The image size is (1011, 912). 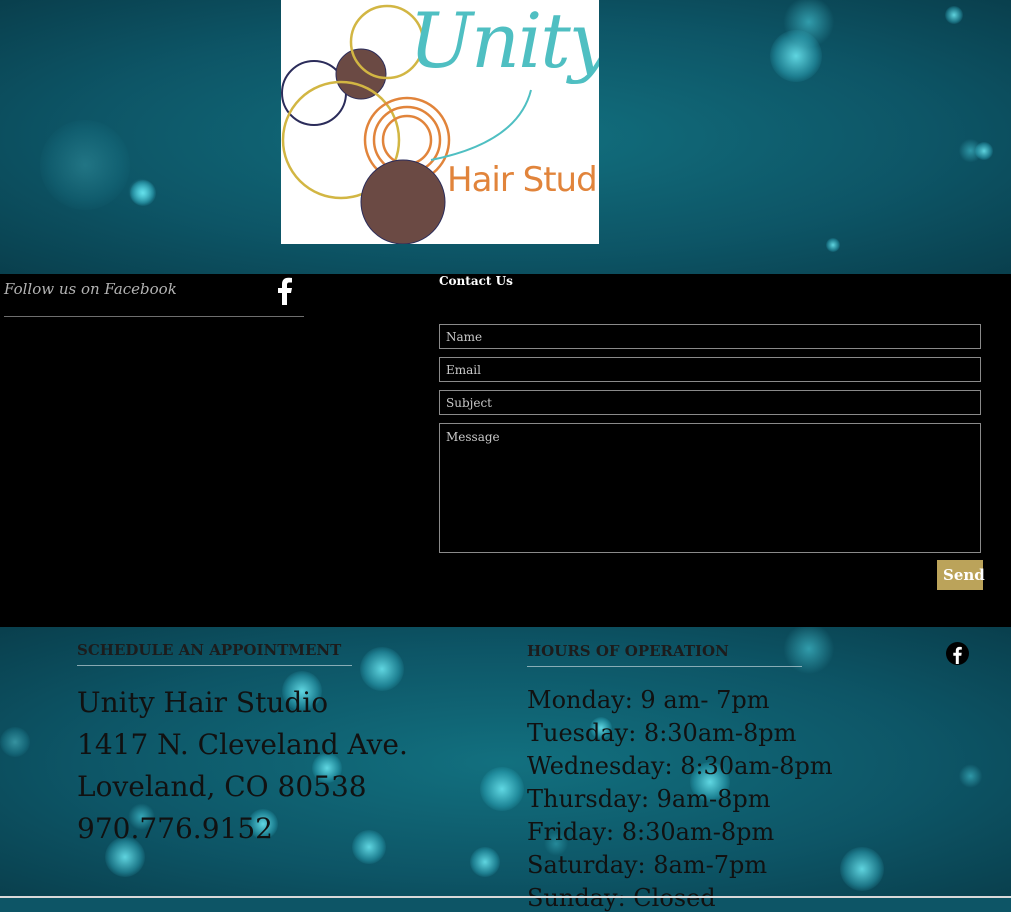 What do you see at coordinates (664, 666) in the screenshot?
I see `hours-divider` at bounding box center [664, 666].